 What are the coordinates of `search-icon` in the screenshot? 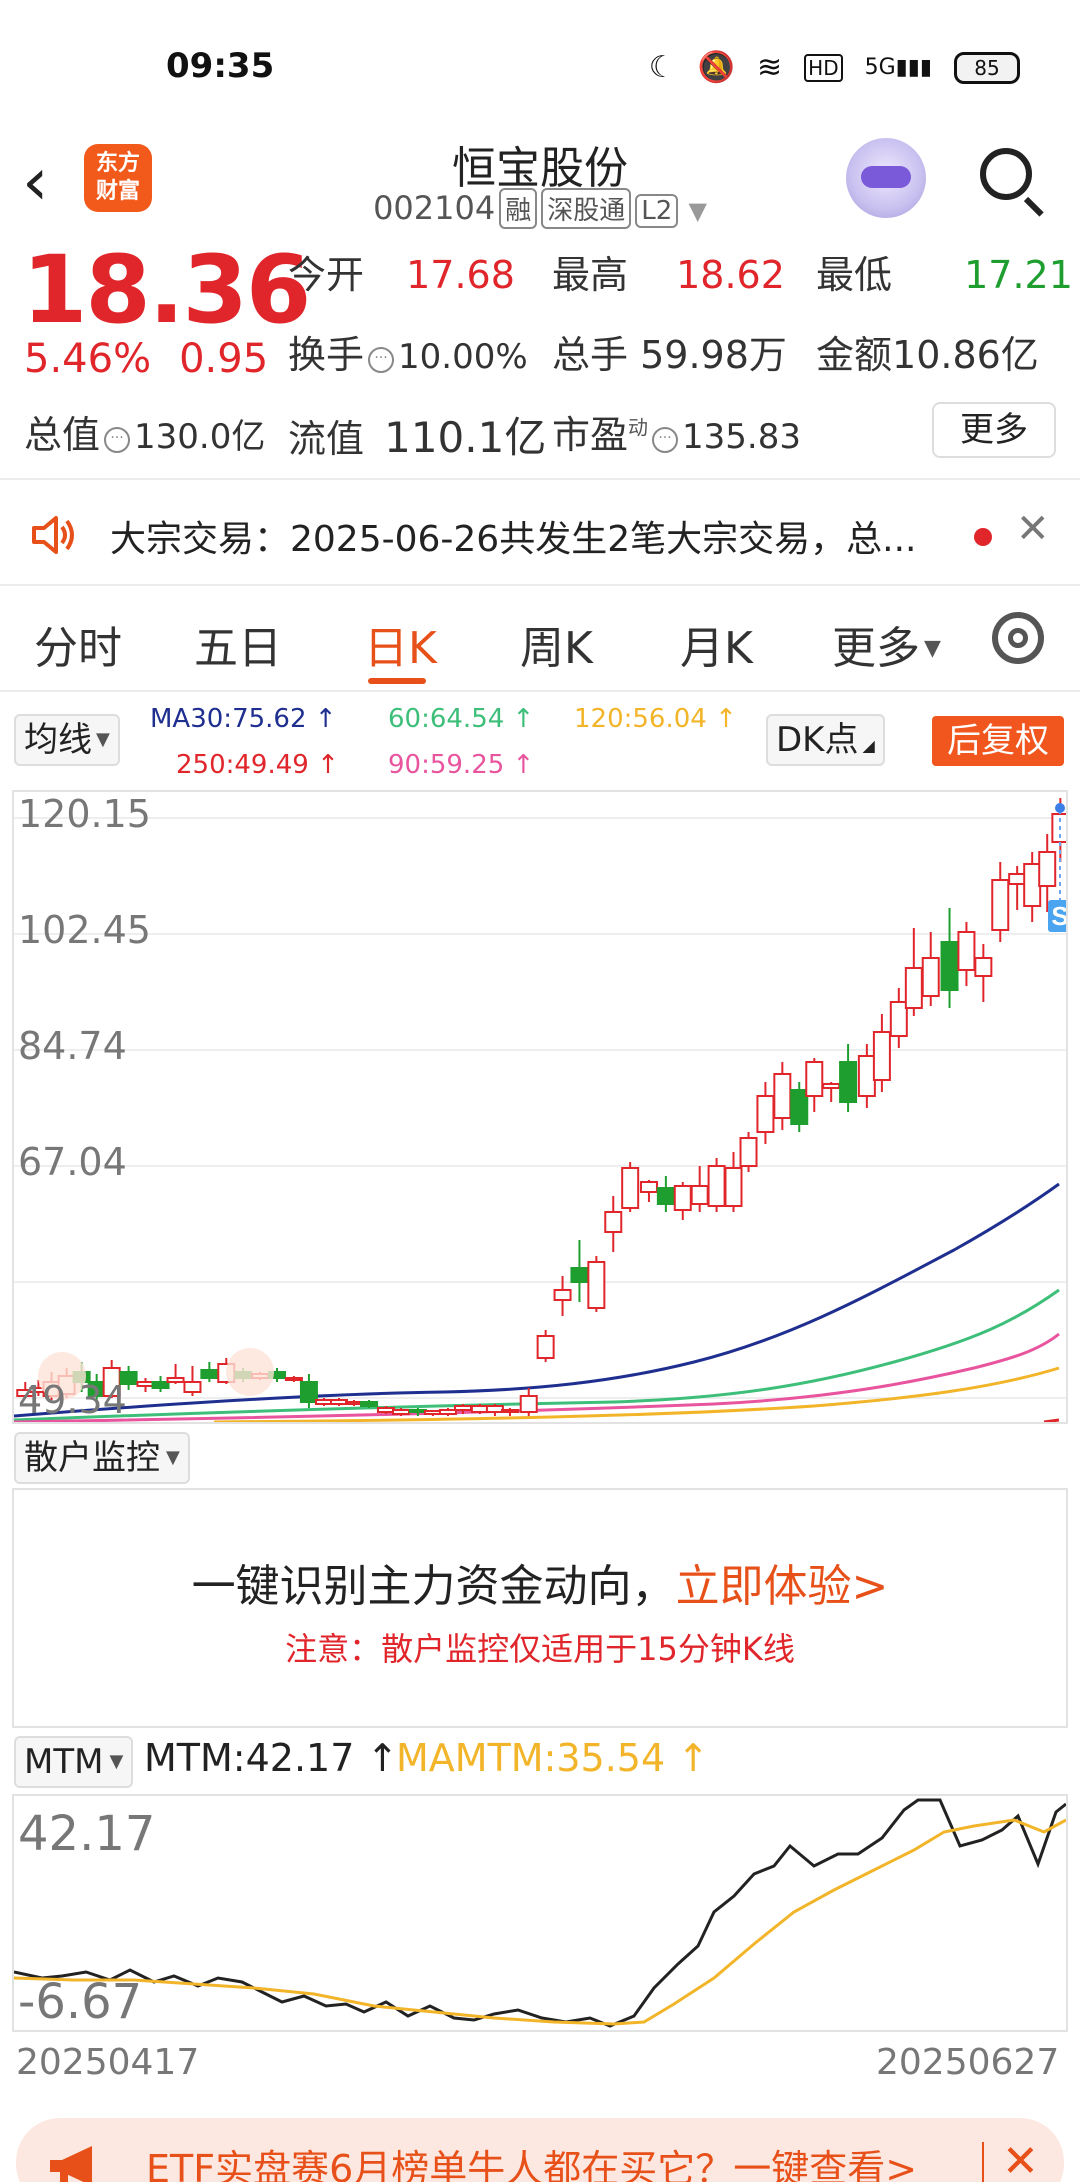 It's located at (1006, 174).